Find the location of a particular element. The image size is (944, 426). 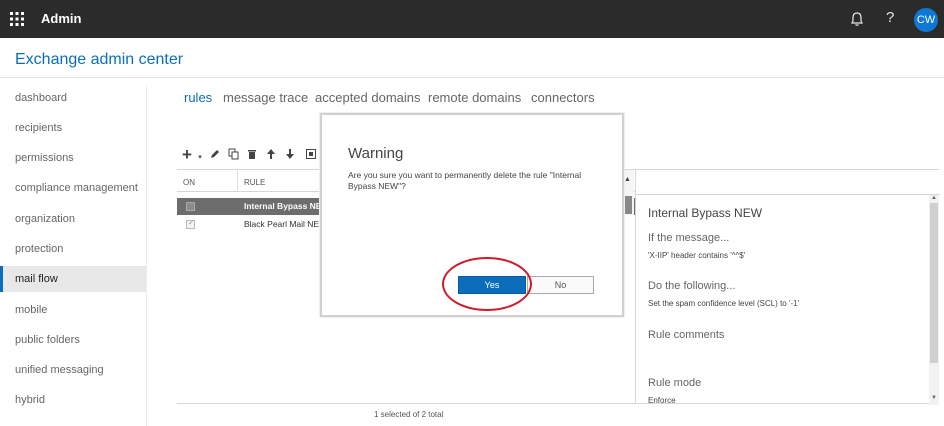

nav-item-hybrid: hybrid is located at coordinates (73, 400).